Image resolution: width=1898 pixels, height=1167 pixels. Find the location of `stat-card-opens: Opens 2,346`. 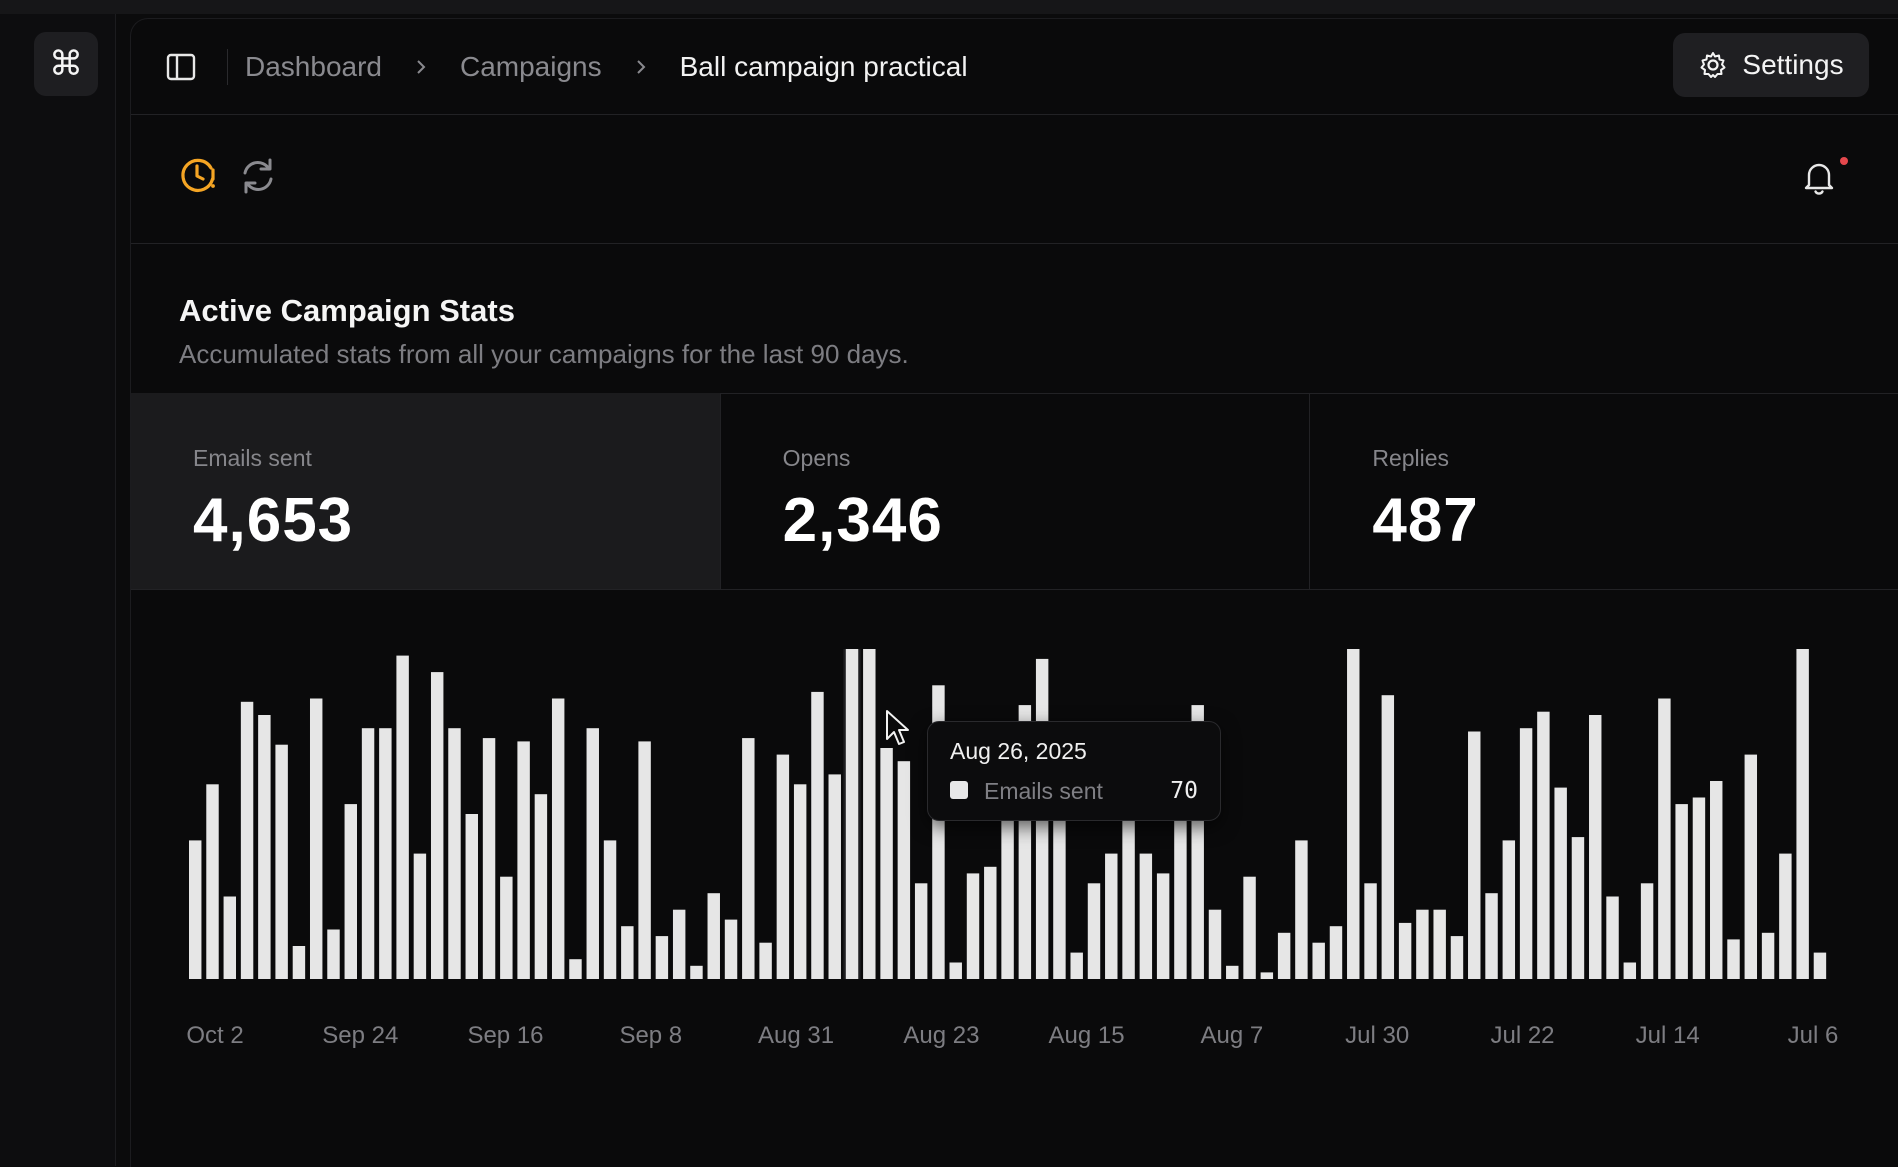

stat-card-opens: Opens 2,346 is located at coordinates (1016, 491).